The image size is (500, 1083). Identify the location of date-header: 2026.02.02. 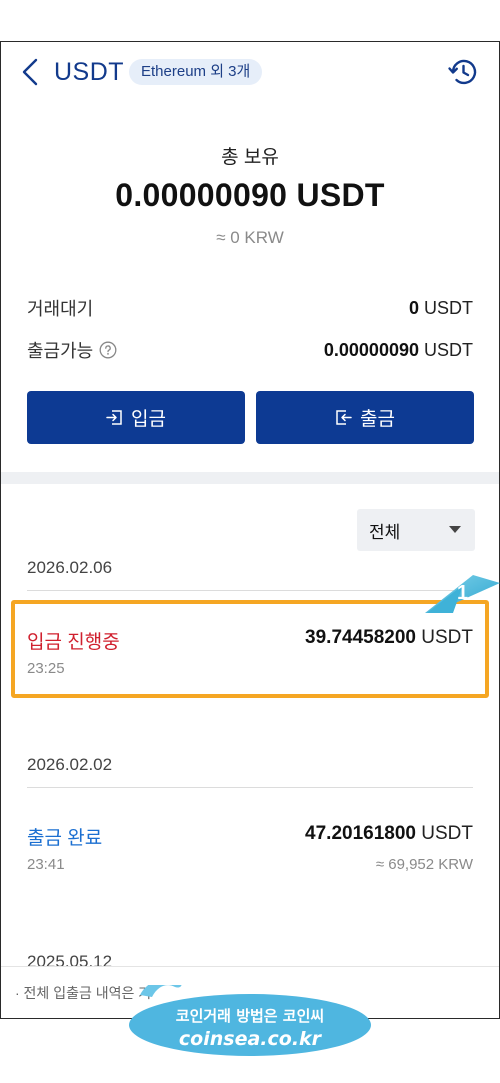
(70, 764).